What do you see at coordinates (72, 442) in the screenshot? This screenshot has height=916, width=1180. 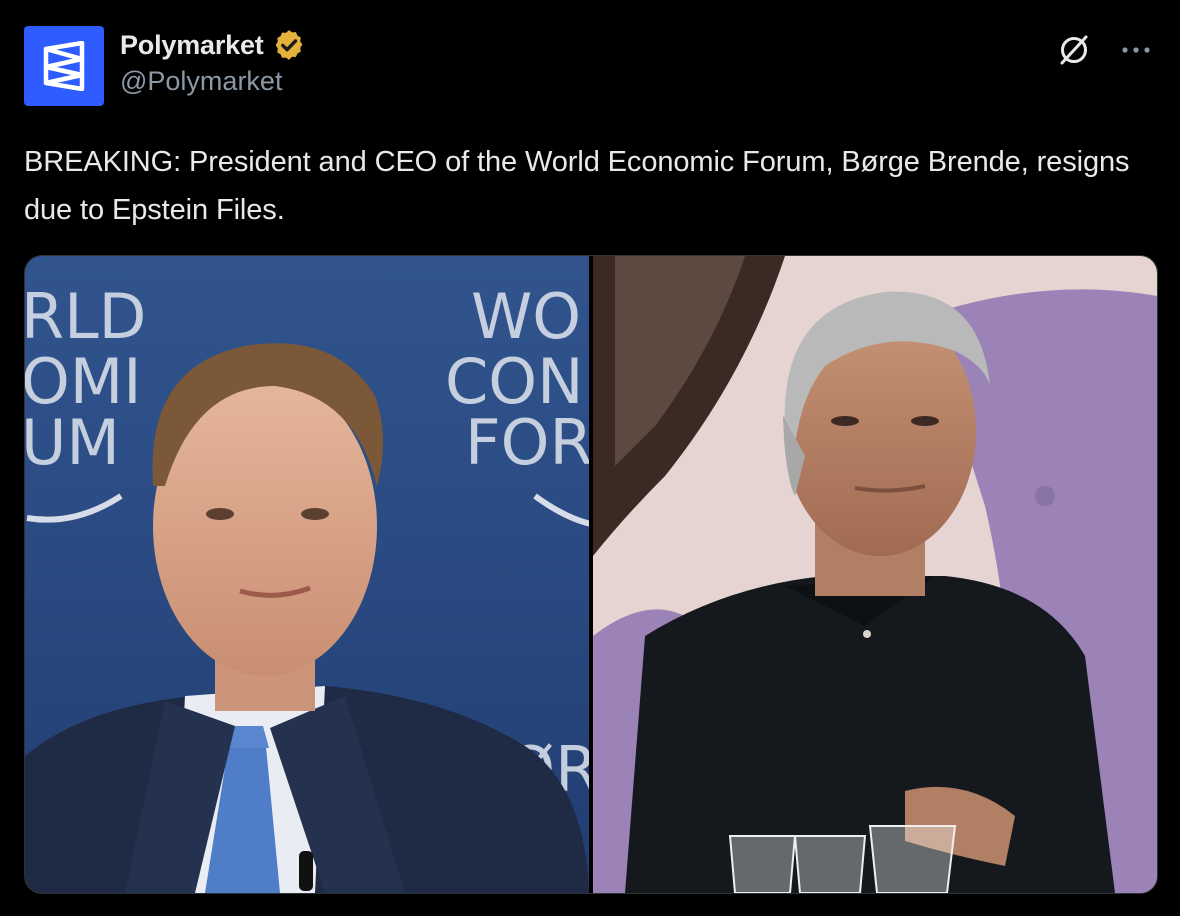 I see `backdrop-text-3: UM` at bounding box center [72, 442].